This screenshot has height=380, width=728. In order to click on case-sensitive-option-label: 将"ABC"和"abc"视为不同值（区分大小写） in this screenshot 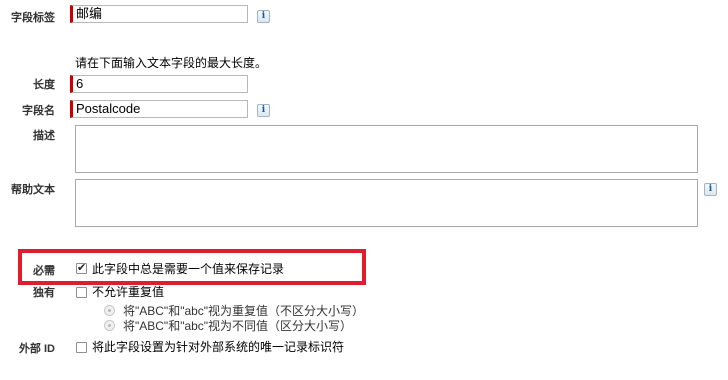, I will do `click(238, 326)`.